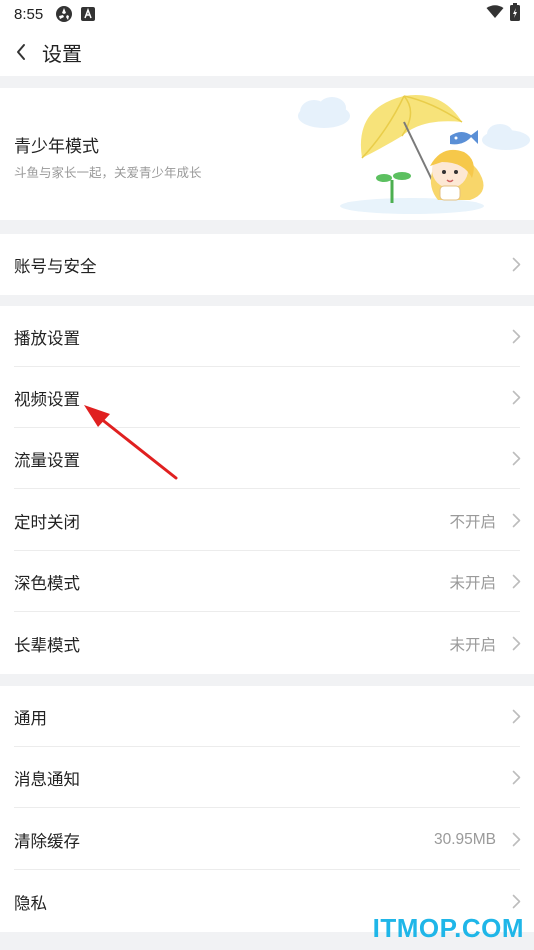 The height and width of the screenshot is (950, 534). What do you see at coordinates (47, 583) in the screenshot?
I see `row-label: 深色模式` at bounding box center [47, 583].